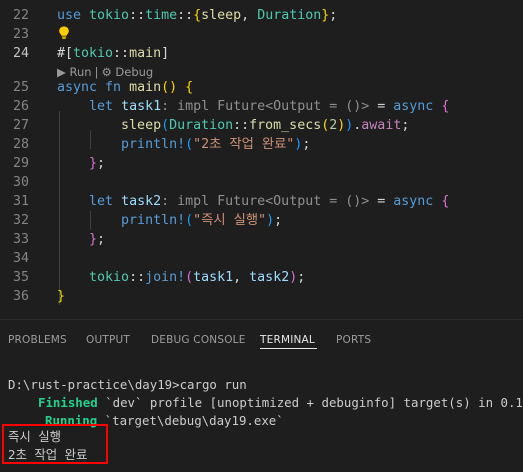 The width and height of the screenshot is (523, 472). Describe the element at coordinates (20, 296) in the screenshot. I see `line-number: 36` at that location.